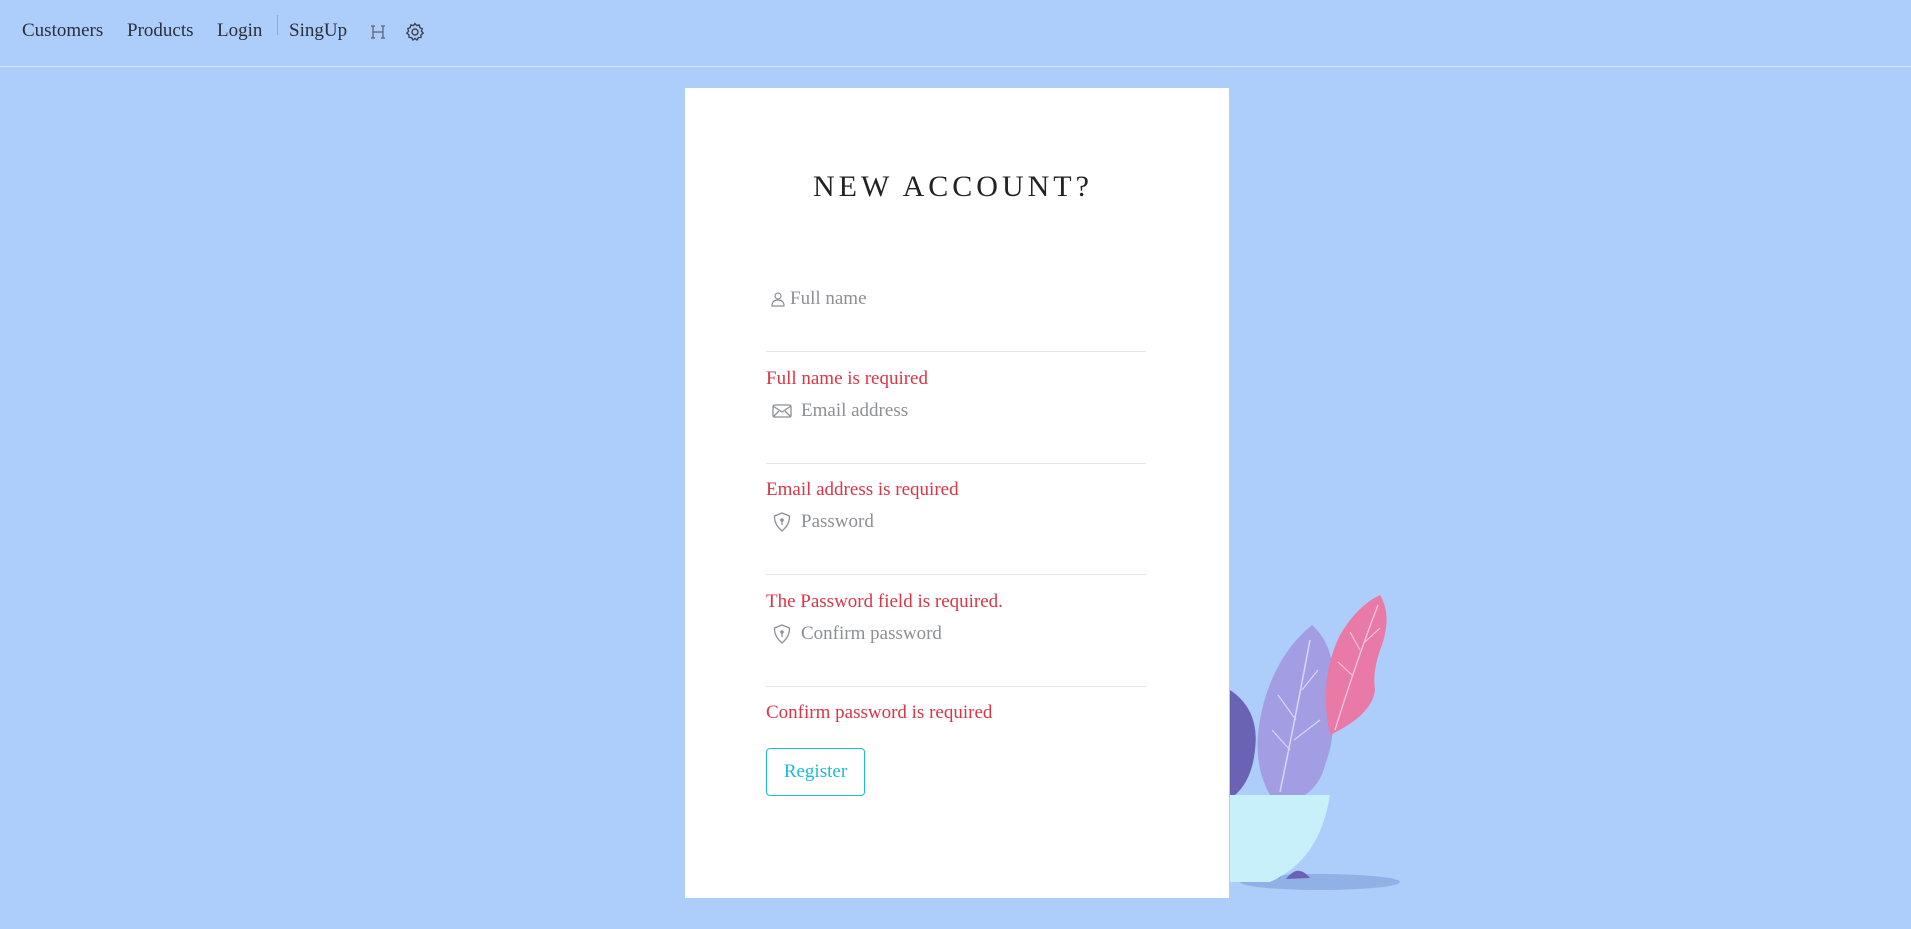 The height and width of the screenshot is (929, 1911). Describe the element at coordinates (956, 574) in the screenshot. I see `password-underline` at that location.